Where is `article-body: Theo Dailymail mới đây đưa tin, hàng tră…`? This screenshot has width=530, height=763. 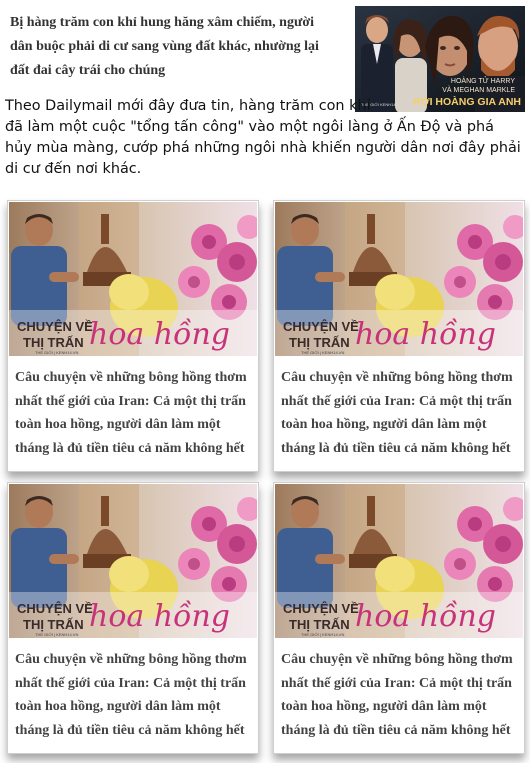
article-body: Theo Dailymail mới đây đưa tin, hàng tră… is located at coordinates (265, 138).